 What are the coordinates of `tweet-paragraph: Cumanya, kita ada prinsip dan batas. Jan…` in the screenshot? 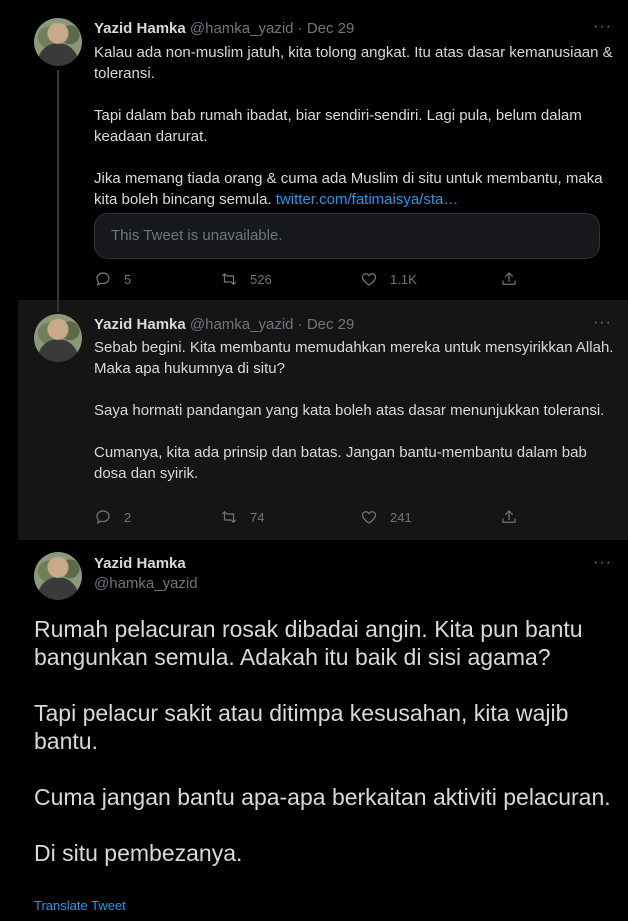 It's located at (340, 463).